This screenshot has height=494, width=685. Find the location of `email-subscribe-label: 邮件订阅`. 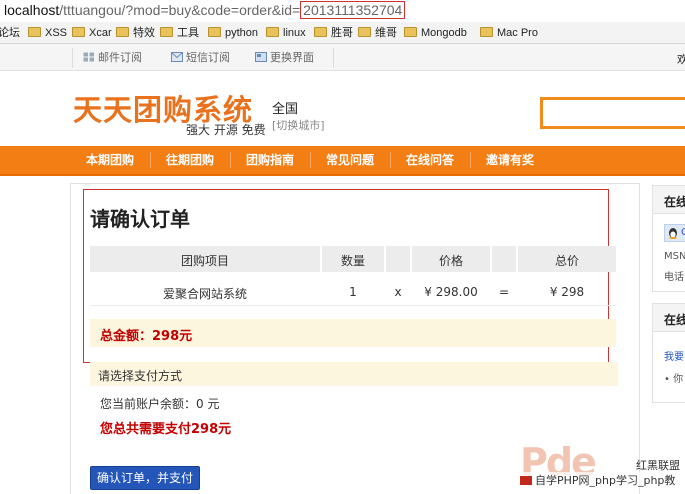

email-subscribe-label: 邮件订阅 is located at coordinates (120, 57).